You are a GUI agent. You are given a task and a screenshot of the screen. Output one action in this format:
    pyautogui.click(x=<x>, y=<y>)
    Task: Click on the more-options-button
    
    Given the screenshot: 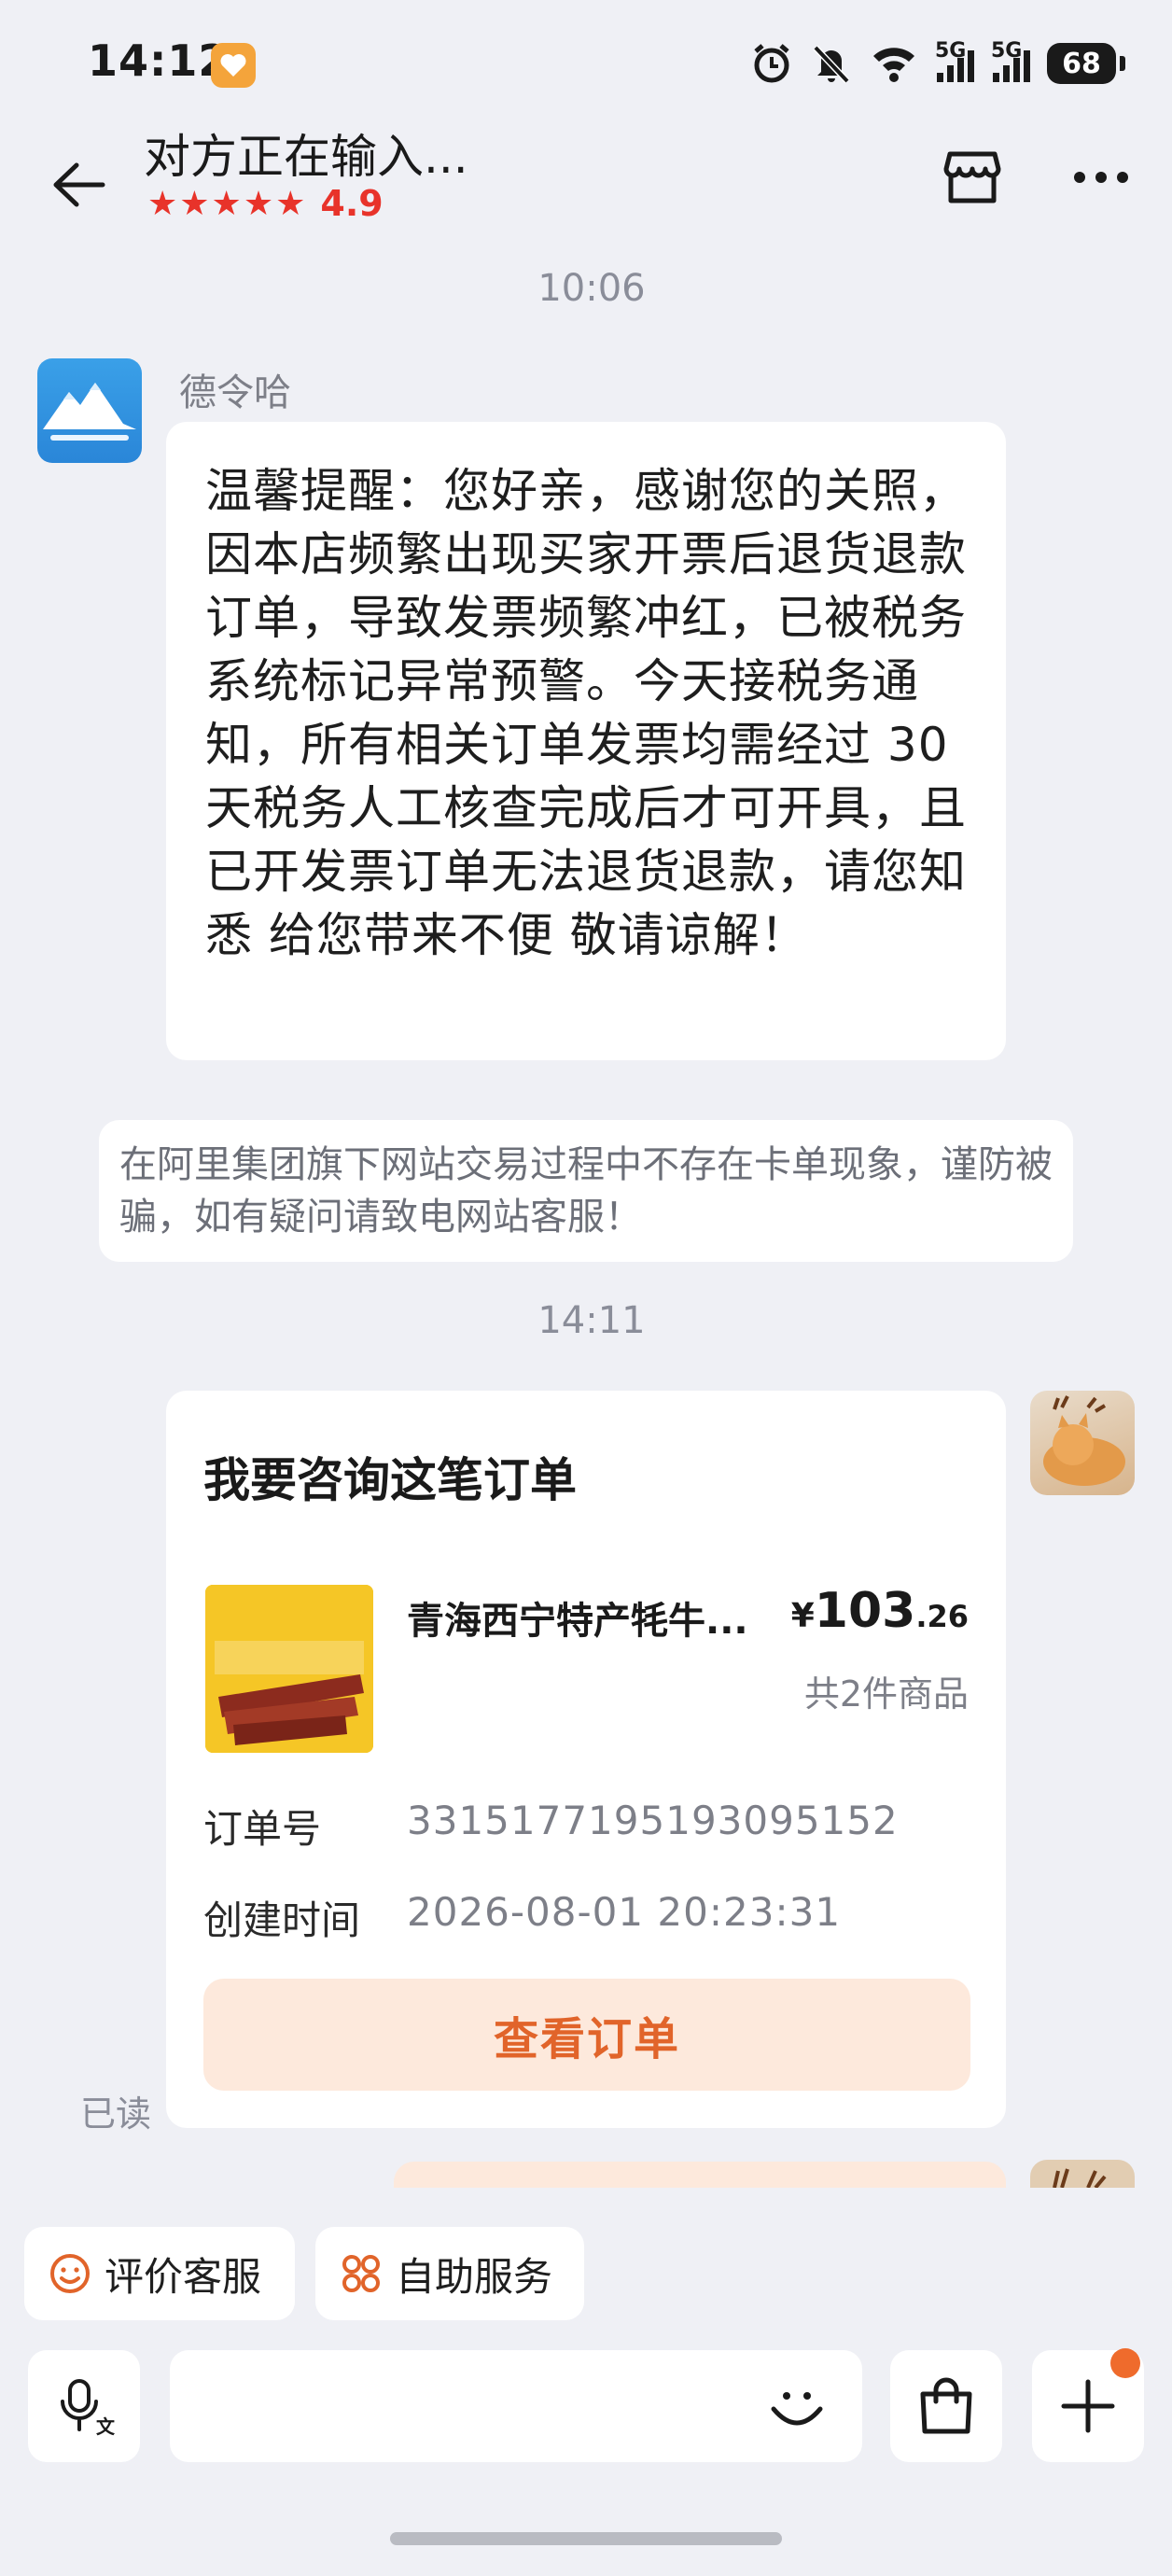 What is the action you would take?
    pyautogui.click(x=1101, y=177)
    